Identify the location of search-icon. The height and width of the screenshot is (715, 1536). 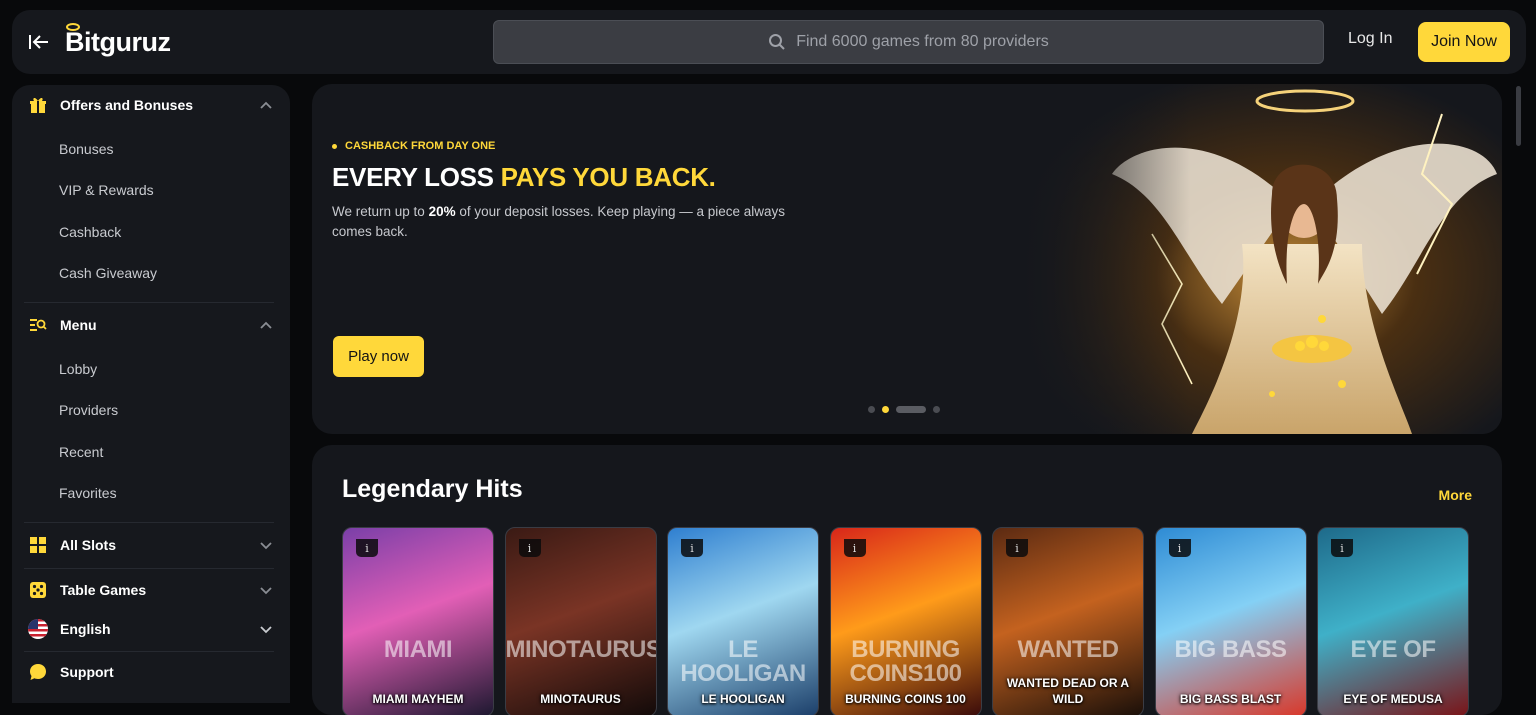
(777, 42).